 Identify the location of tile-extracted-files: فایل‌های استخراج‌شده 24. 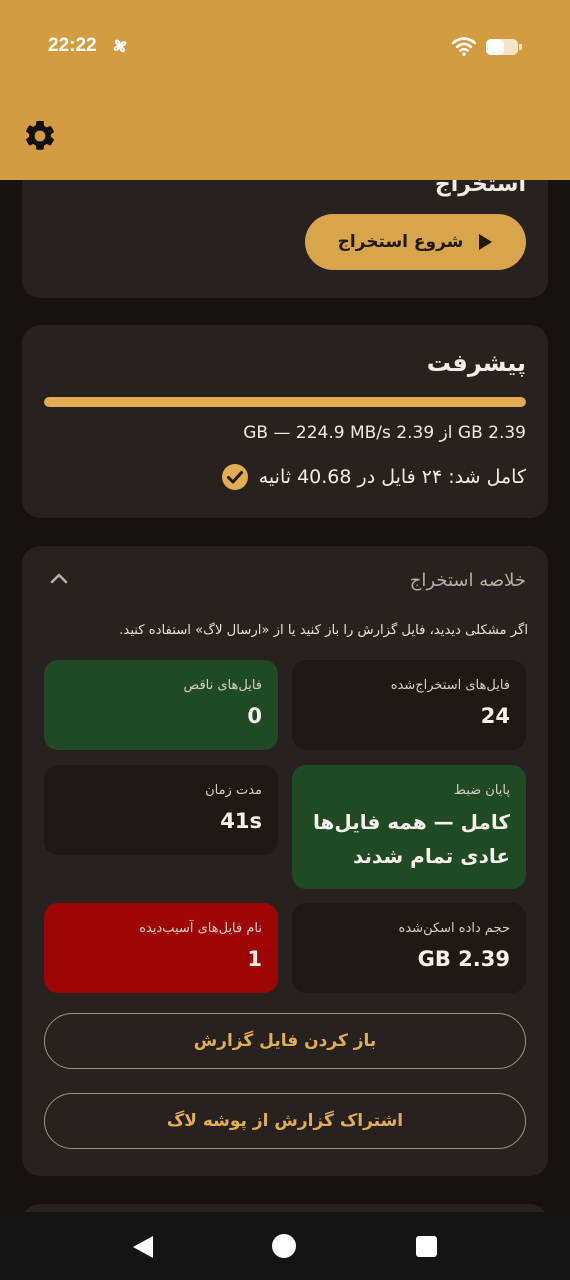
(409, 705).